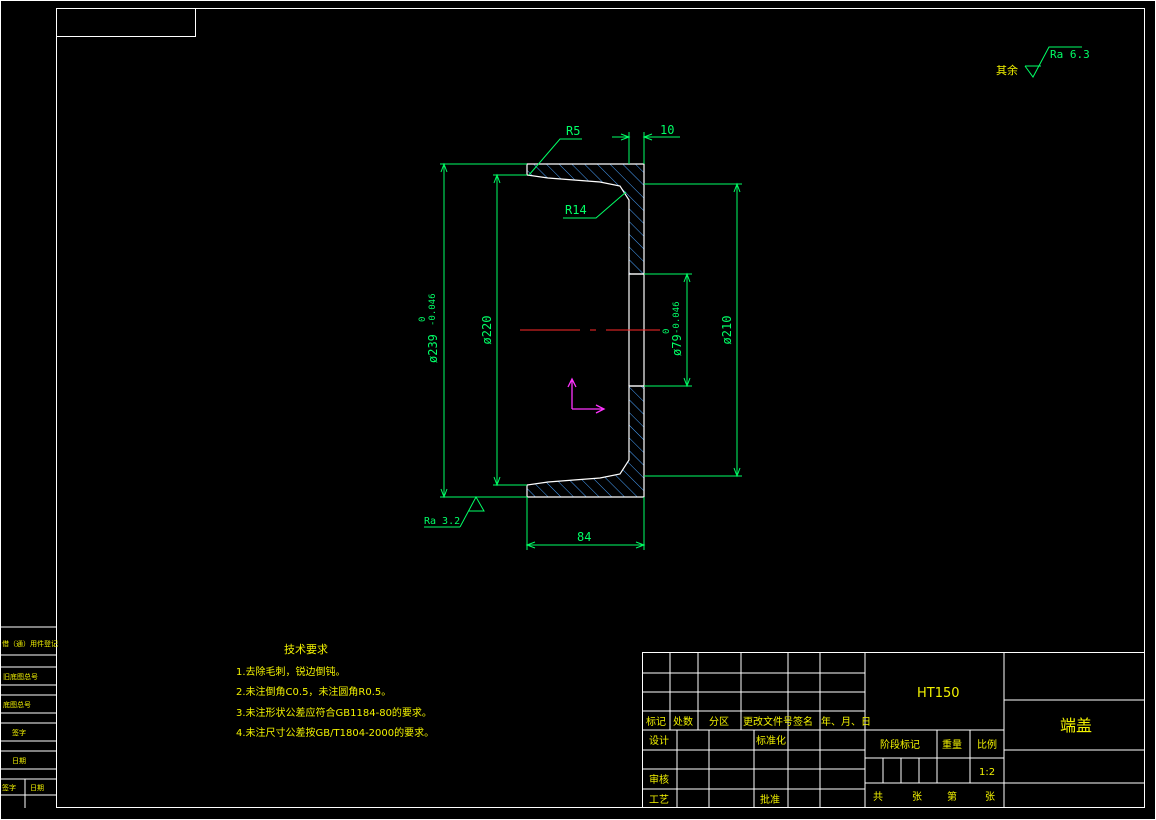 The width and height of the screenshot is (1156, 820). I want to click on dim-id-220: ø220, so click(487, 330).